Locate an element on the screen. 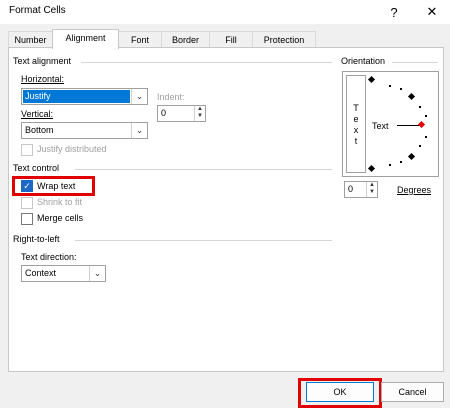 The height and width of the screenshot is (408, 450). title-bar: Format Cells ? ✕ is located at coordinates (225, 12).